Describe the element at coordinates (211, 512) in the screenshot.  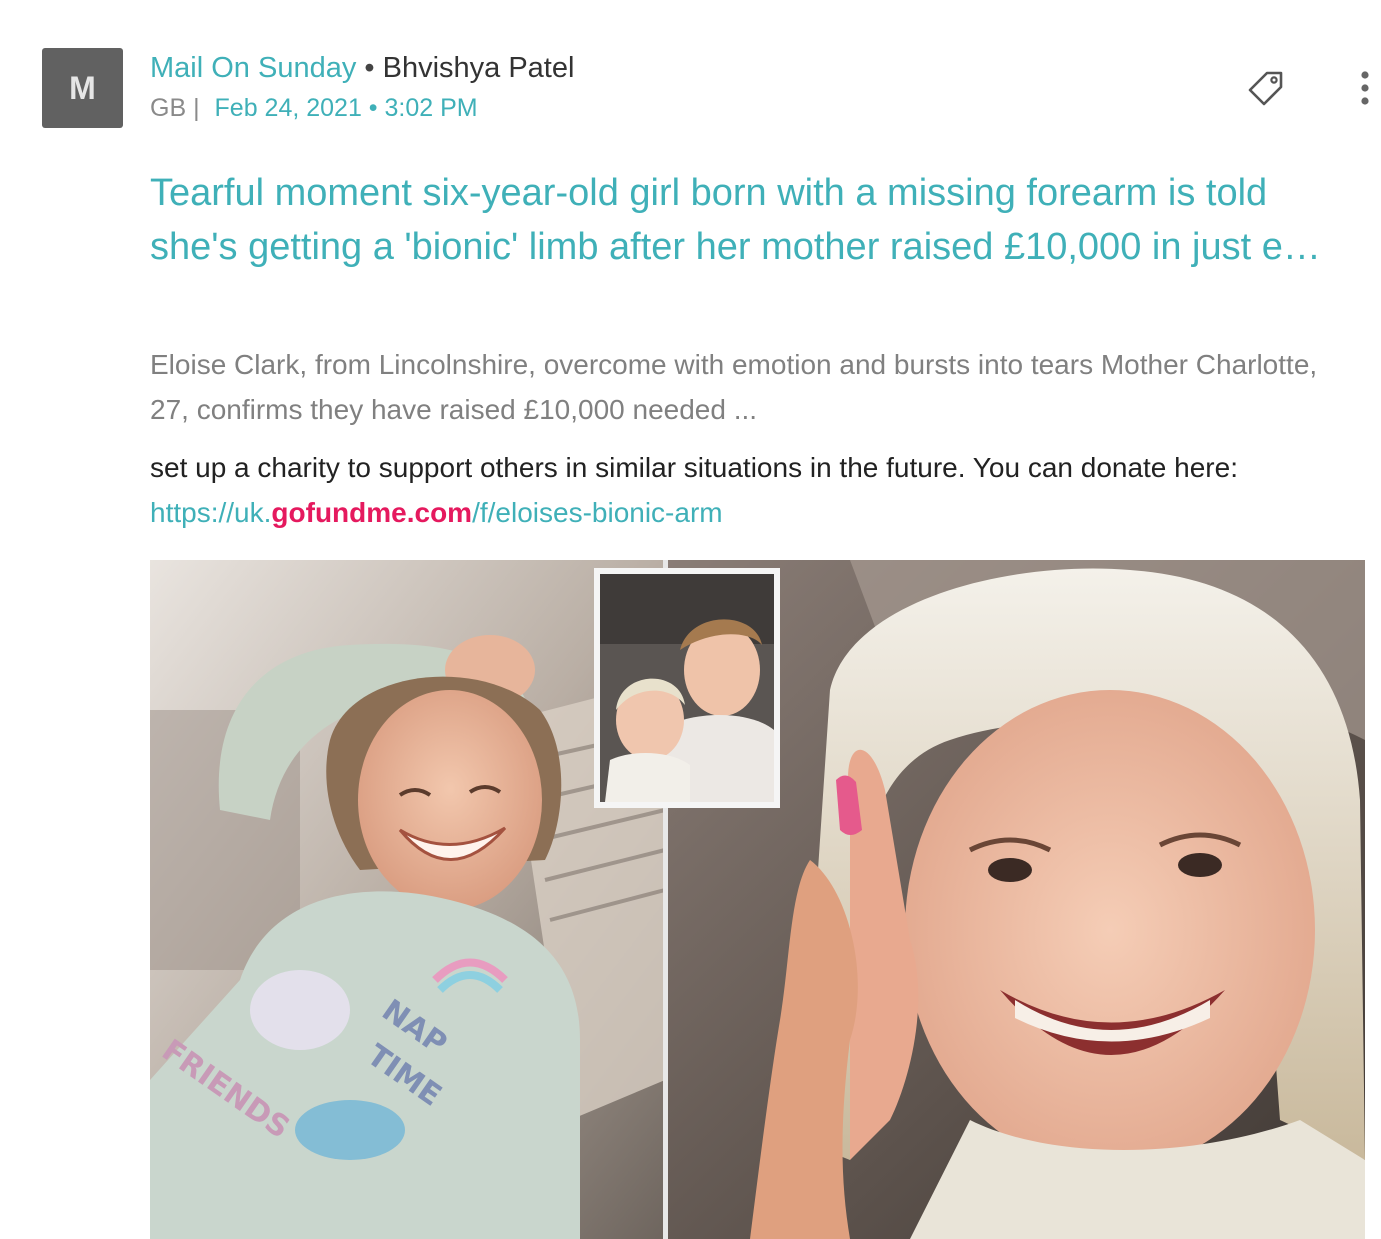
I see `url-start: https://uk.` at that location.